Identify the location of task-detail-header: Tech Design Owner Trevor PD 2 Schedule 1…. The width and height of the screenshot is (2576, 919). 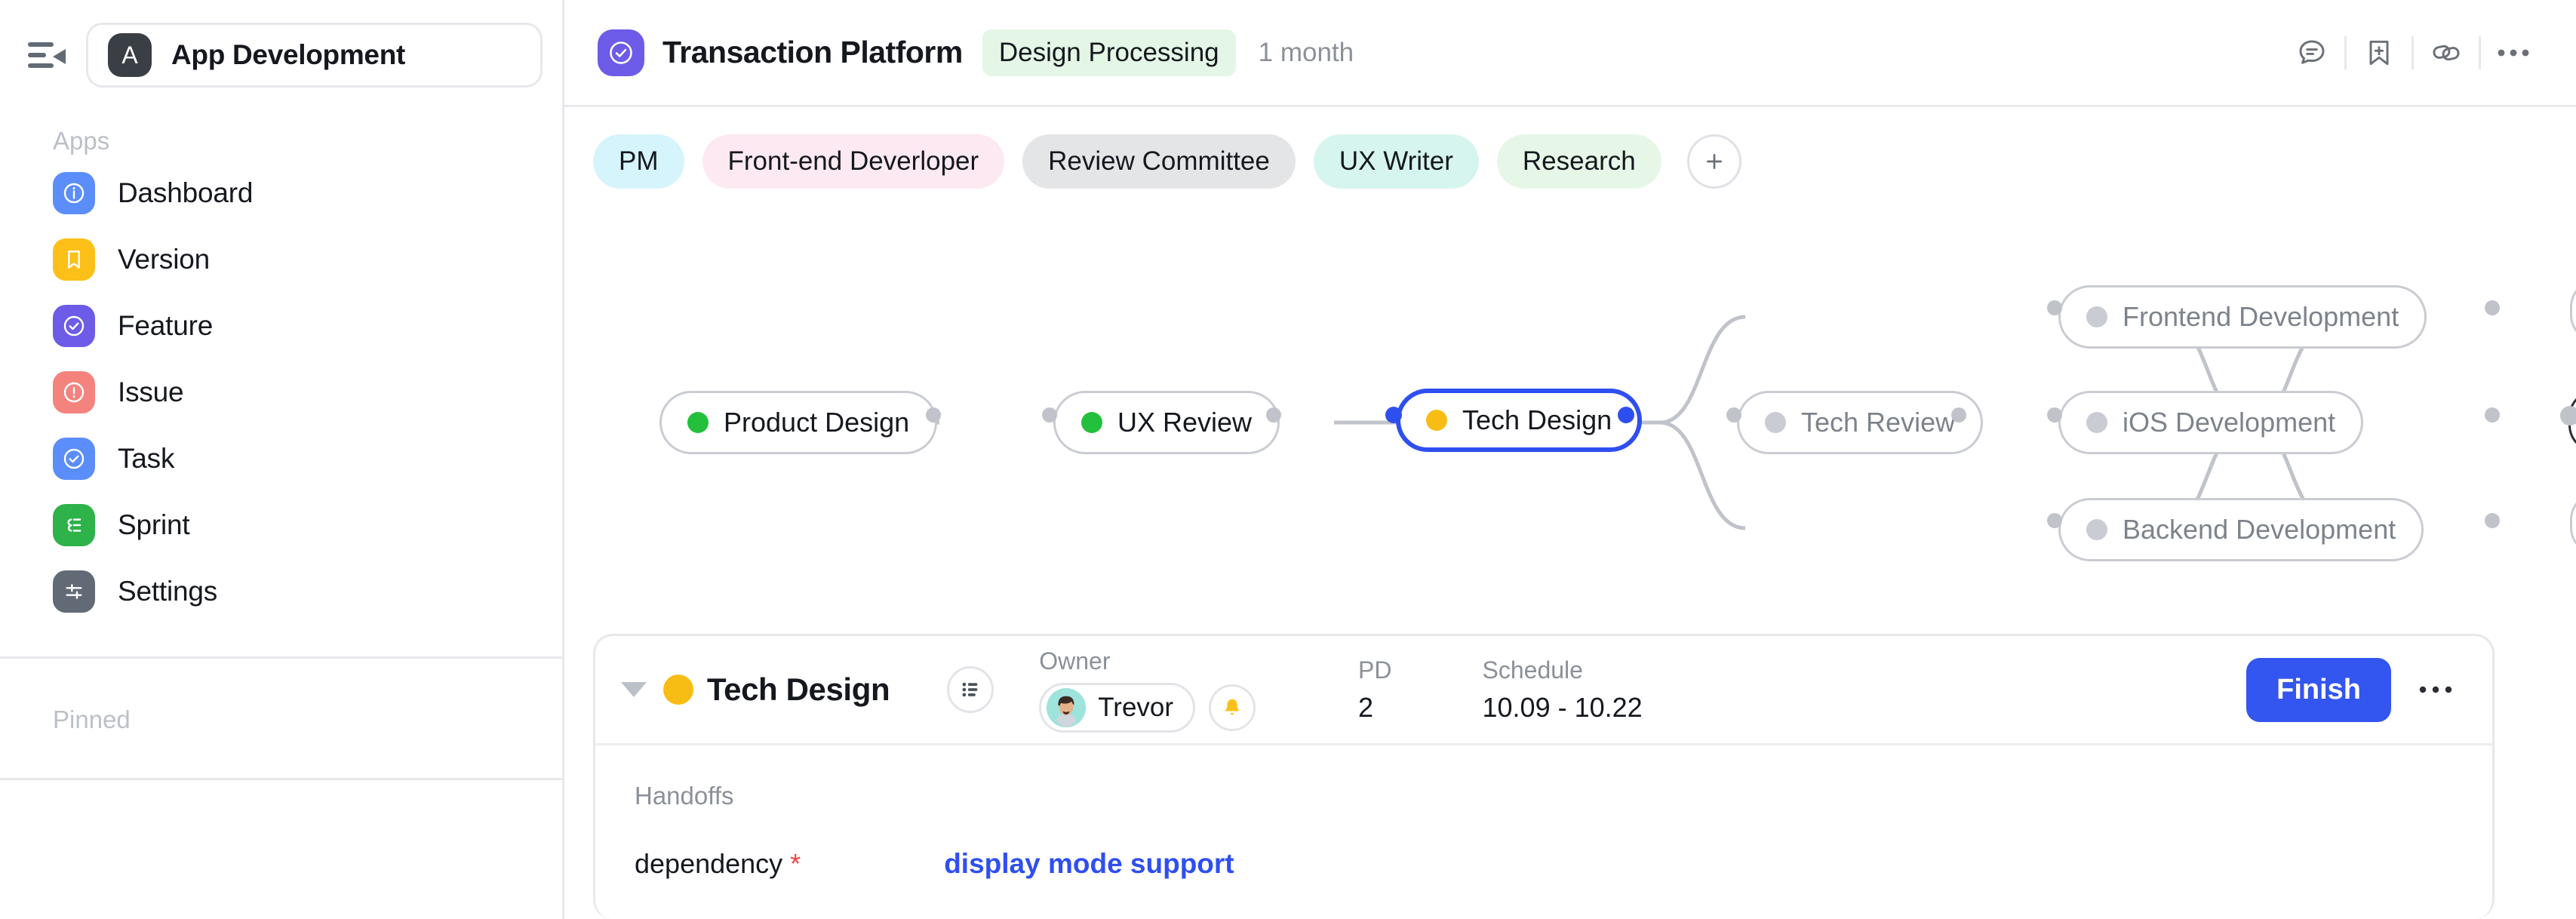
(1543, 691).